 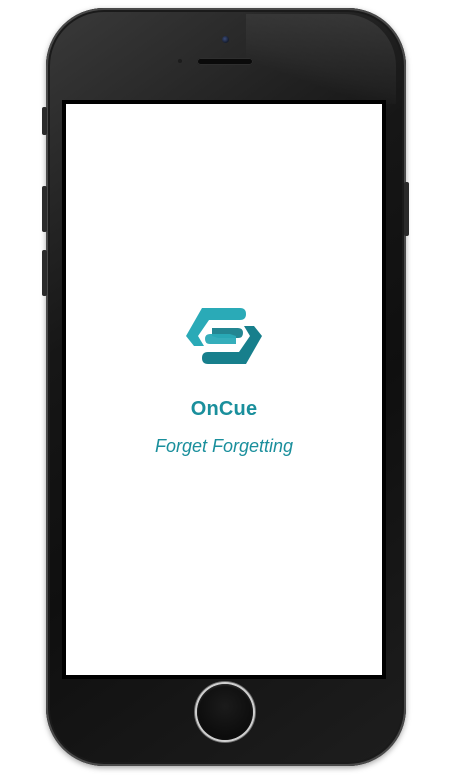 What do you see at coordinates (225, 39) in the screenshot?
I see `front-camera-icon` at bounding box center [225, 39].